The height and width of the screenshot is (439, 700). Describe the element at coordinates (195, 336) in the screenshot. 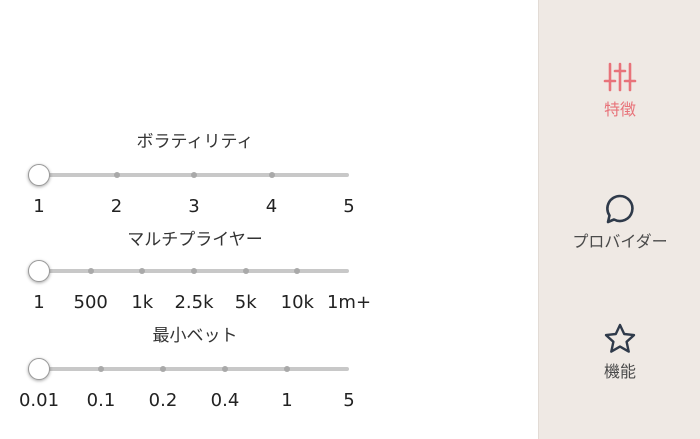

I see `min-bet-title: 最小ベット` at that location.